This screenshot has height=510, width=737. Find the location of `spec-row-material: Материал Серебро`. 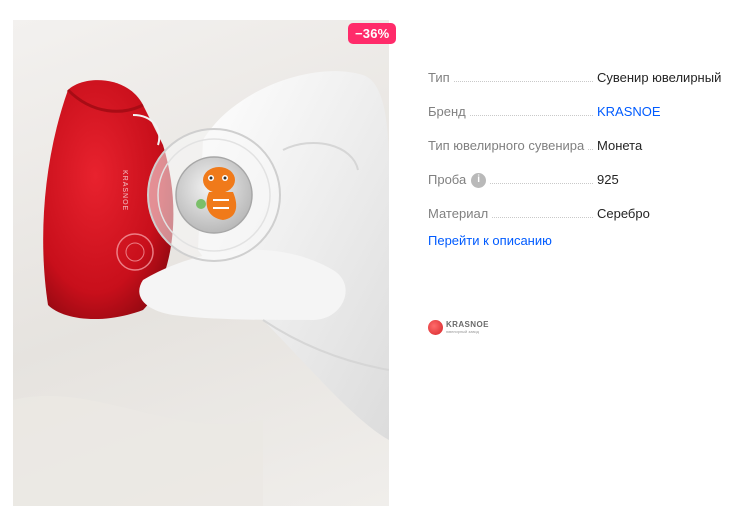

spec-row-material: Материал Серебро is located at coordinates (578, 205).